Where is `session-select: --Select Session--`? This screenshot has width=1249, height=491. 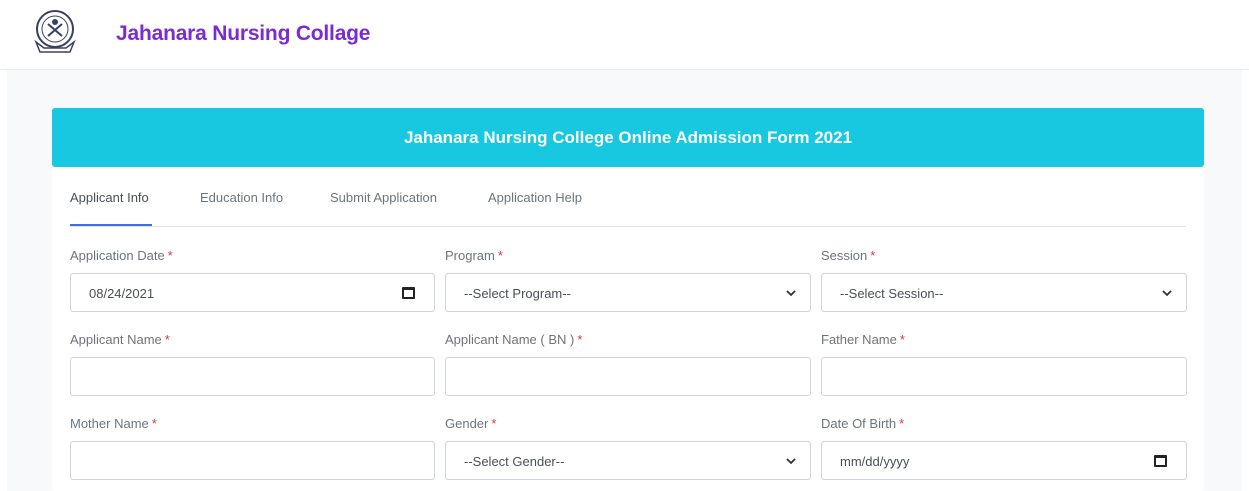 session-select: --Select Session-- is located at coordinates (1004, 292).